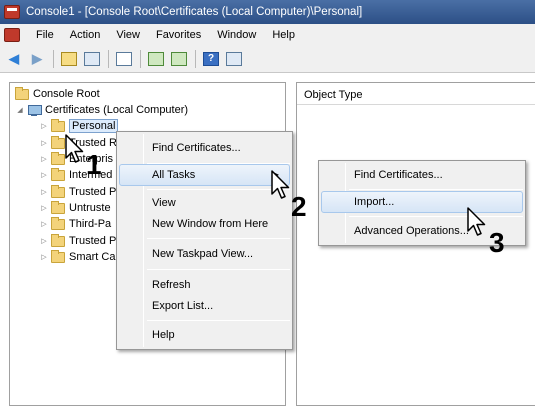 The width and height of the screenshot is (535, 406). What do you see at coordinates (174, 175) in the screenshot?
I see `menu-item-label: All Tasks` at bounding box center [174, 175].